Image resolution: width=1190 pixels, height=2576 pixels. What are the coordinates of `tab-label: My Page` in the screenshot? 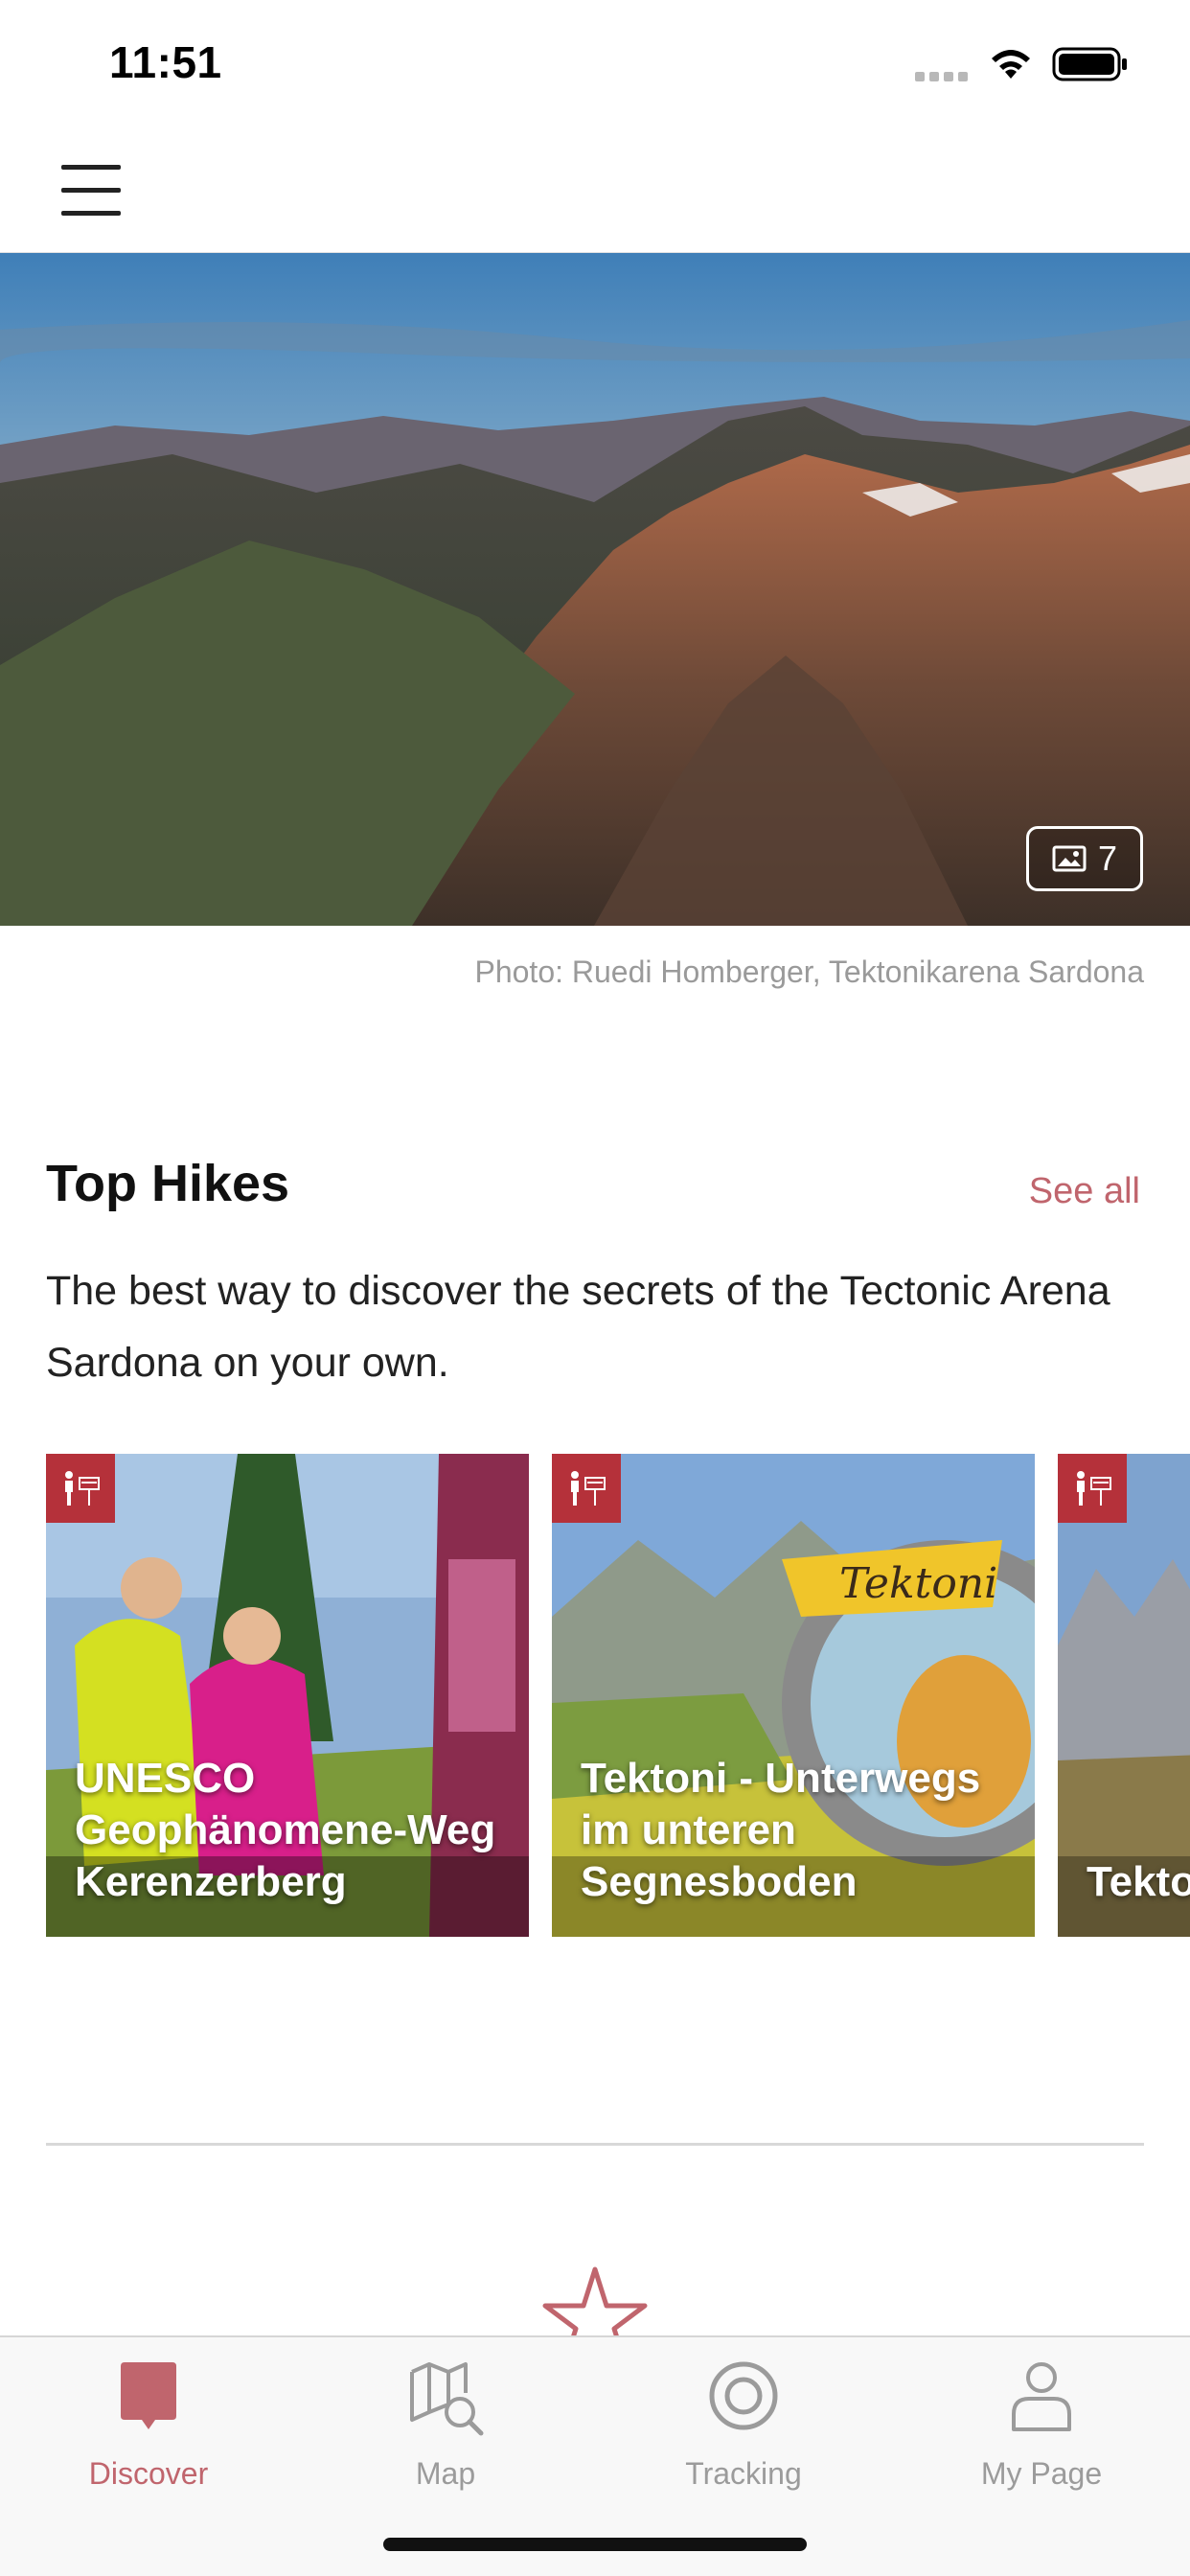 It's located at (1041, 2473).